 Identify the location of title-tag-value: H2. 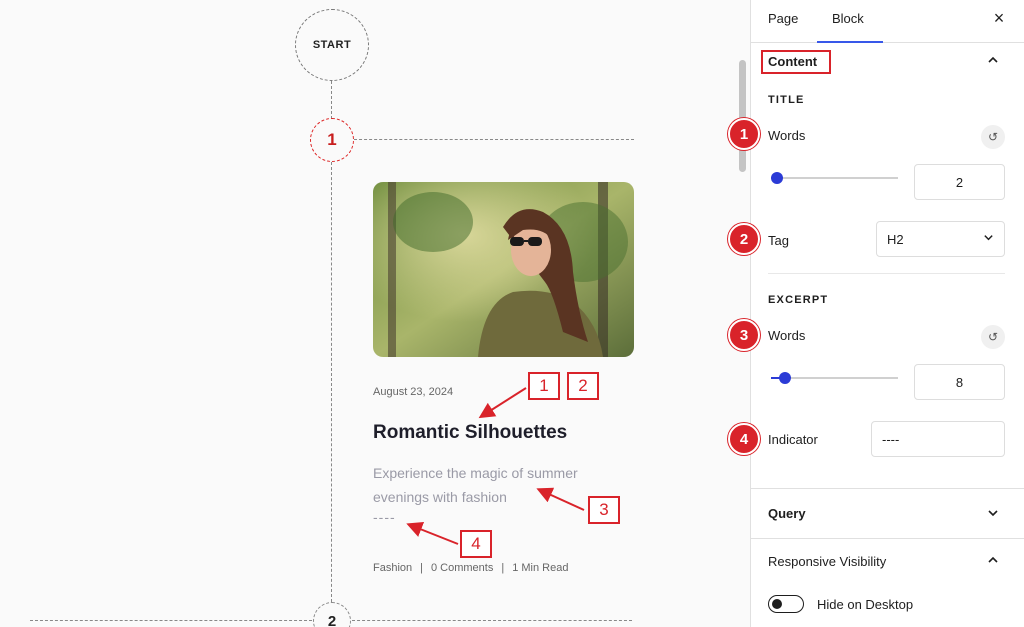
(895, 239).